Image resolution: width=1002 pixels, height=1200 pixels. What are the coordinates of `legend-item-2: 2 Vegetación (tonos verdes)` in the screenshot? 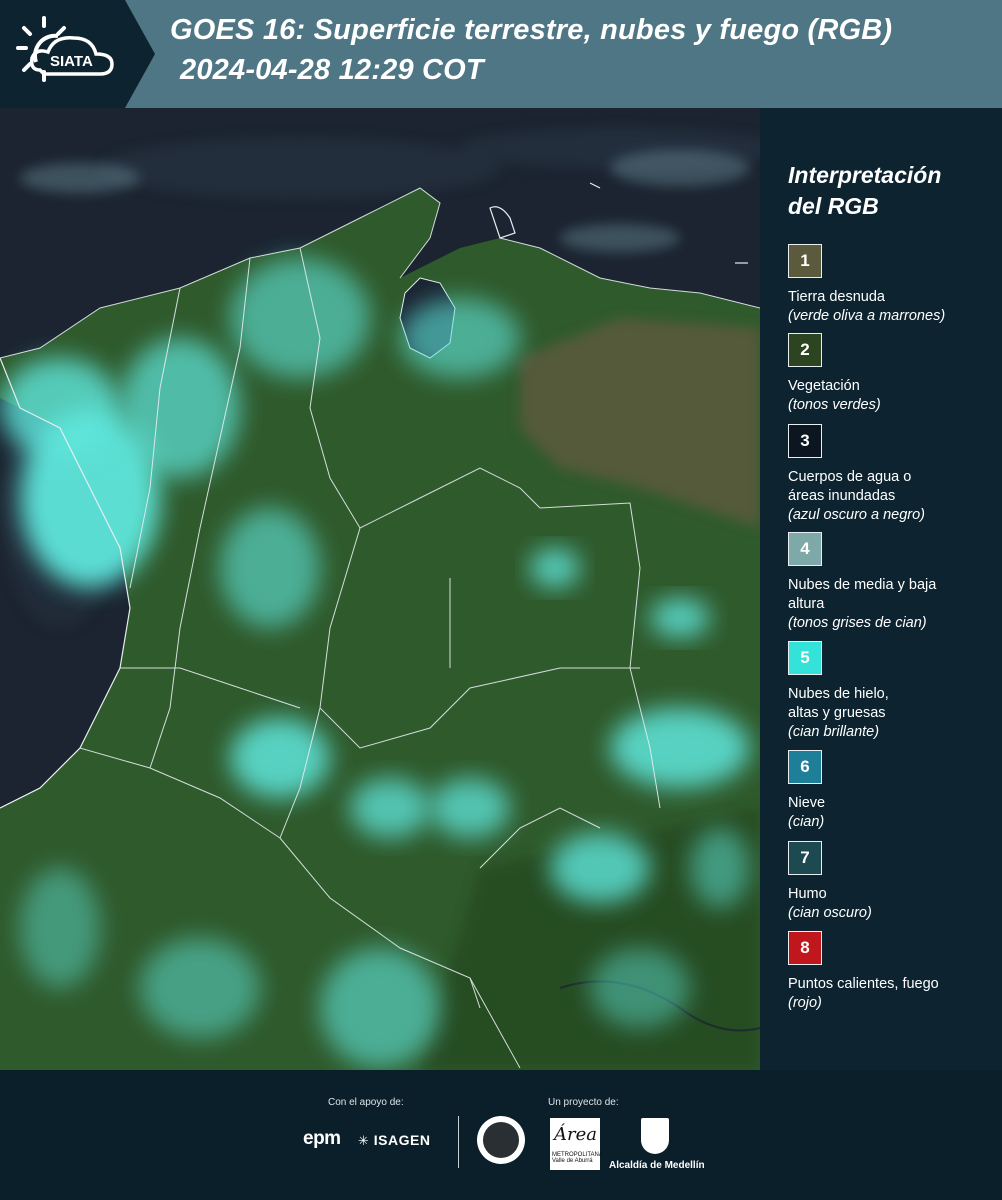 It's located at (893, 374).